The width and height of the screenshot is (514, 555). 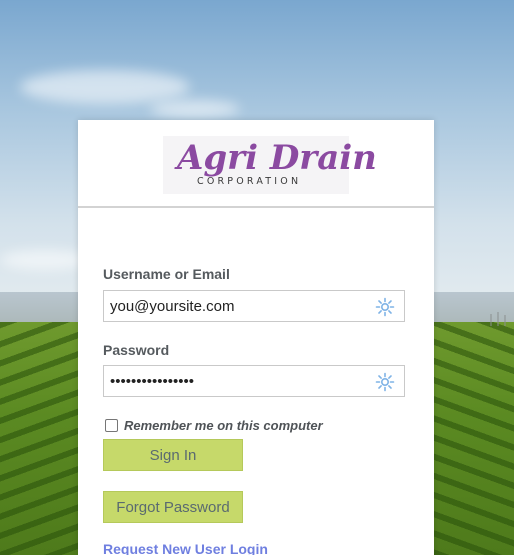 I want to click on logo-subtitle: CORPORATION, so click(x=249, y=181).